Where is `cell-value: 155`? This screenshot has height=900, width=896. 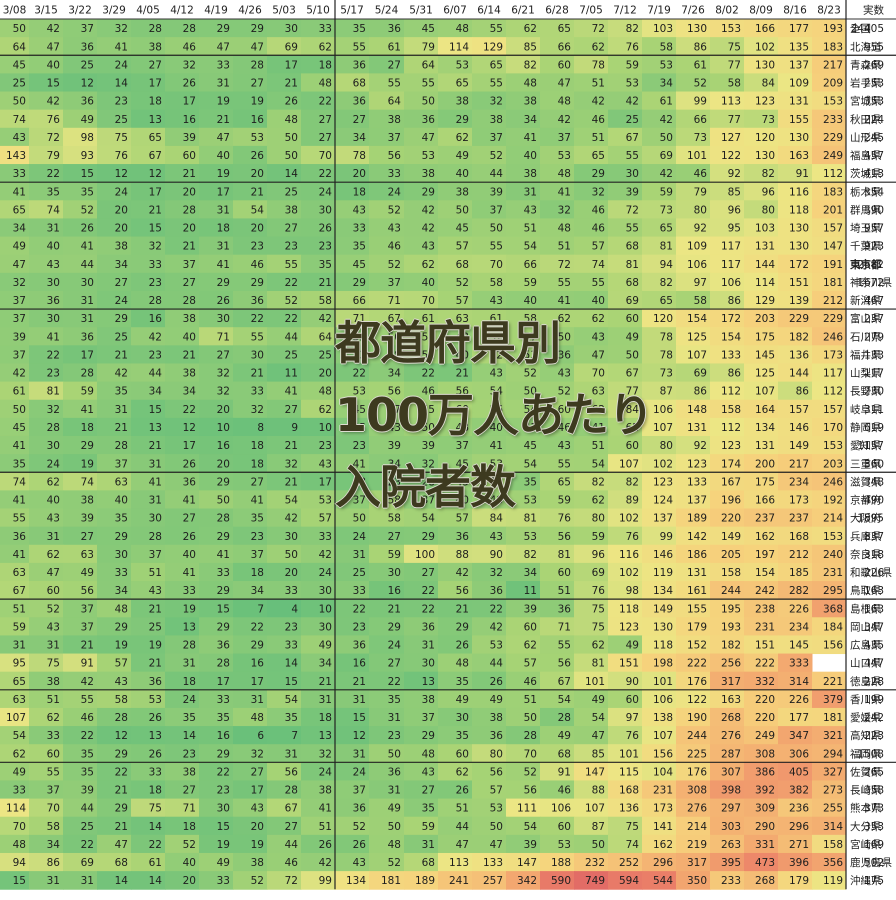
cell-value: 155 is located at coordinates (799, 120).